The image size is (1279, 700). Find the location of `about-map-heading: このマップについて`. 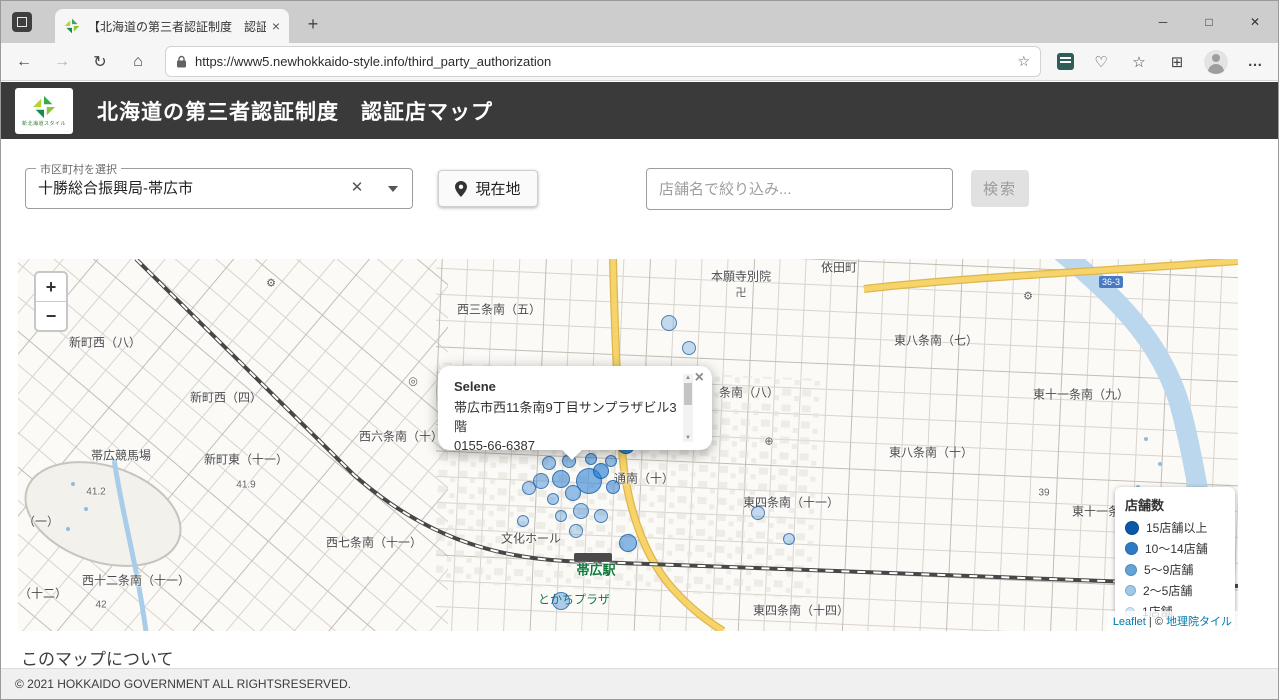

about-map-heading: このマップについて is located at coordinates (97, 659).